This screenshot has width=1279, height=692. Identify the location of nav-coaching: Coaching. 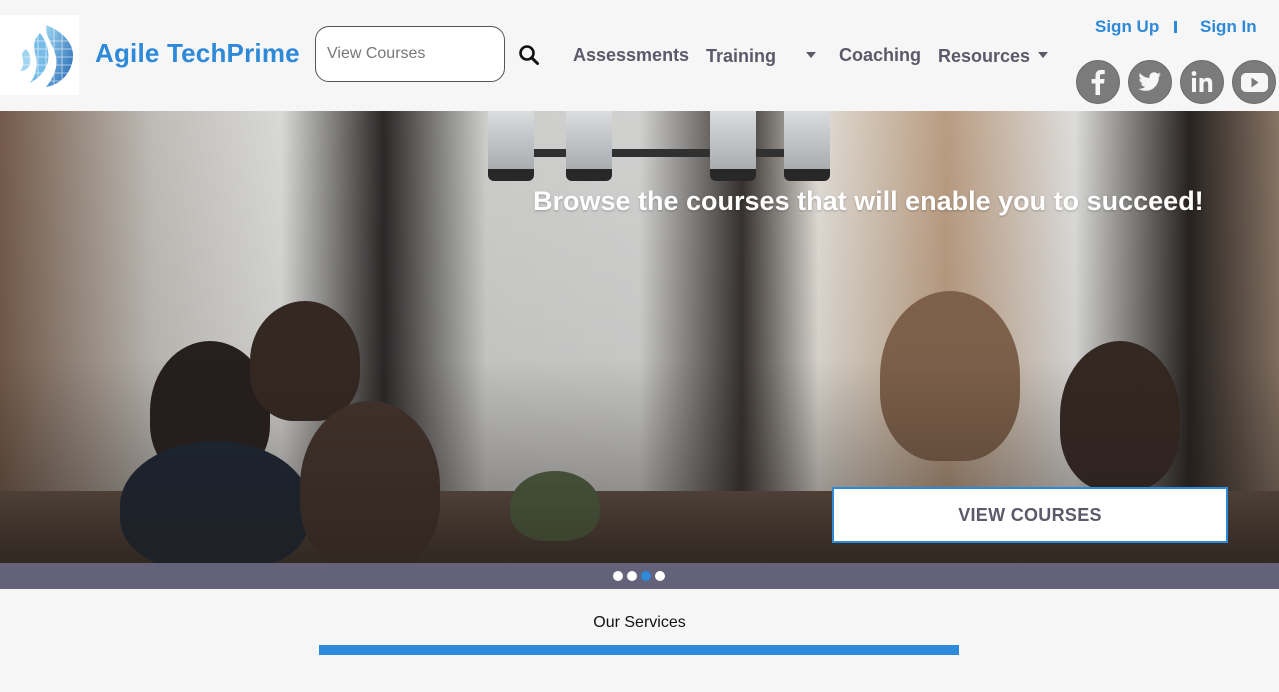
(880, 55).